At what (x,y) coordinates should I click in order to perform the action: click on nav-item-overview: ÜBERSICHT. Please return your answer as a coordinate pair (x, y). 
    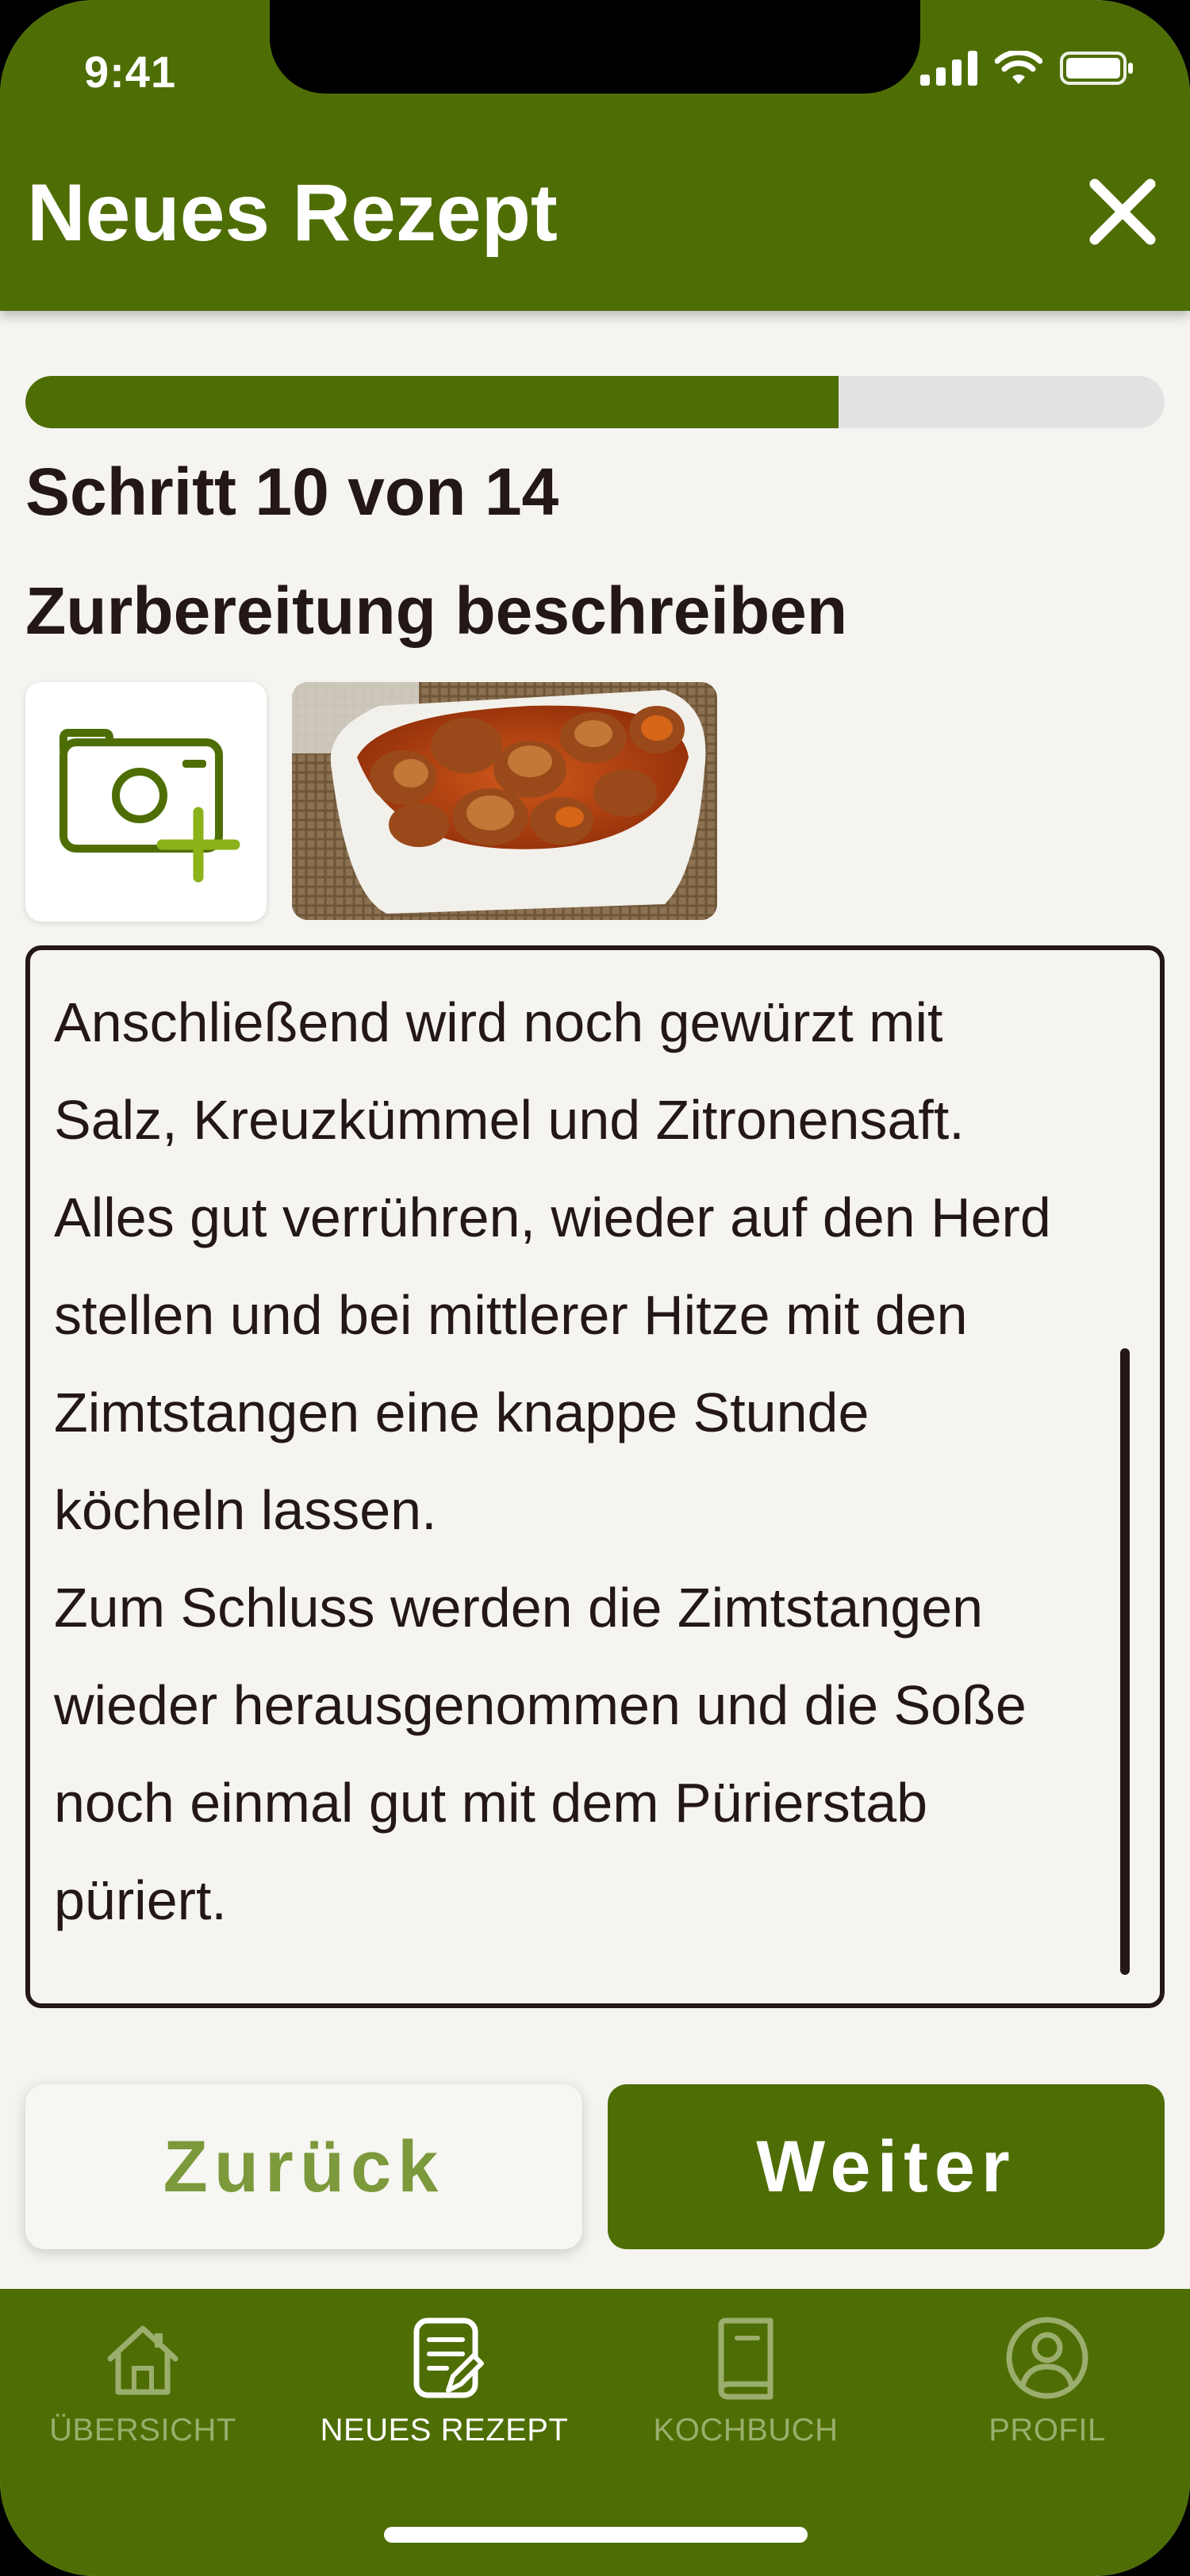
    Looking at the image, I should click on (147, 2381).